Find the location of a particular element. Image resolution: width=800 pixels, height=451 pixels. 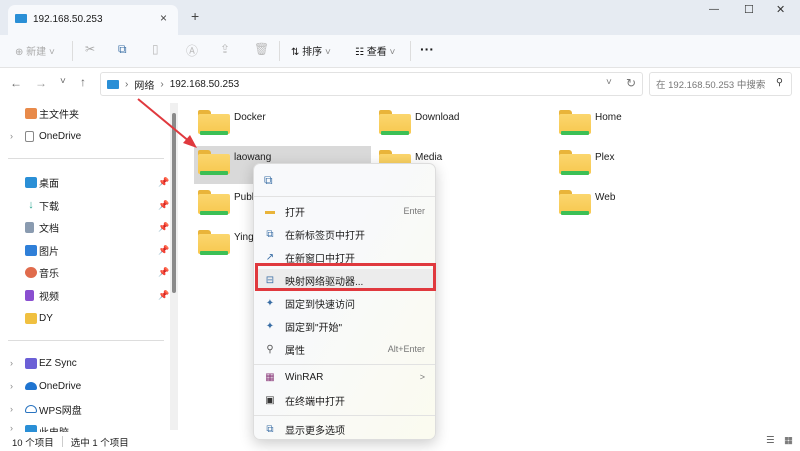

address-dropdown-icon: ˅ is located at coordinates (609, 82).